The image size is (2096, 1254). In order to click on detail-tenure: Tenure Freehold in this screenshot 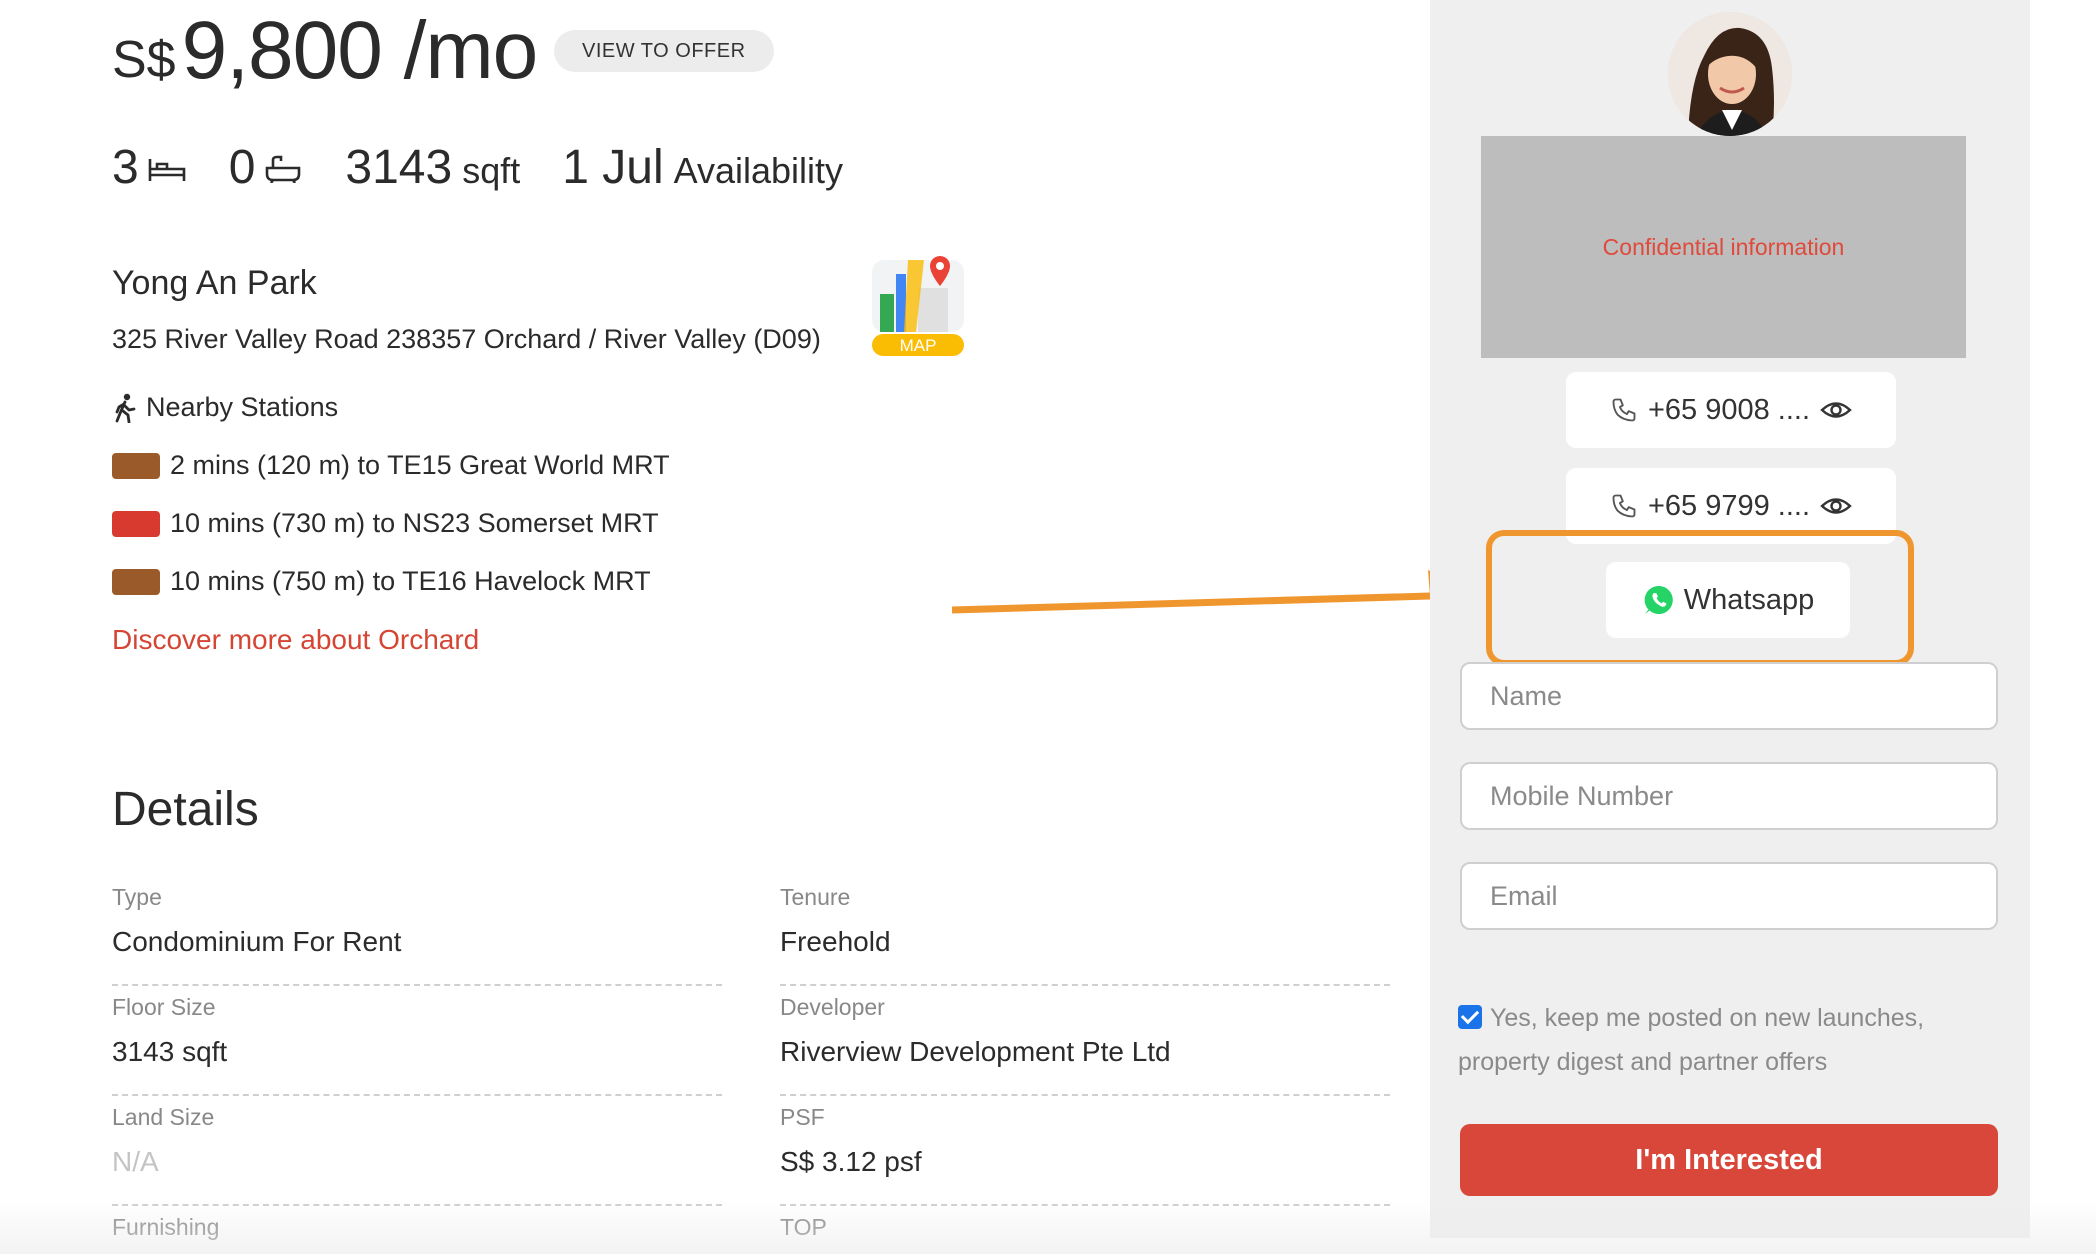, I will do `click(1085, 935)`.